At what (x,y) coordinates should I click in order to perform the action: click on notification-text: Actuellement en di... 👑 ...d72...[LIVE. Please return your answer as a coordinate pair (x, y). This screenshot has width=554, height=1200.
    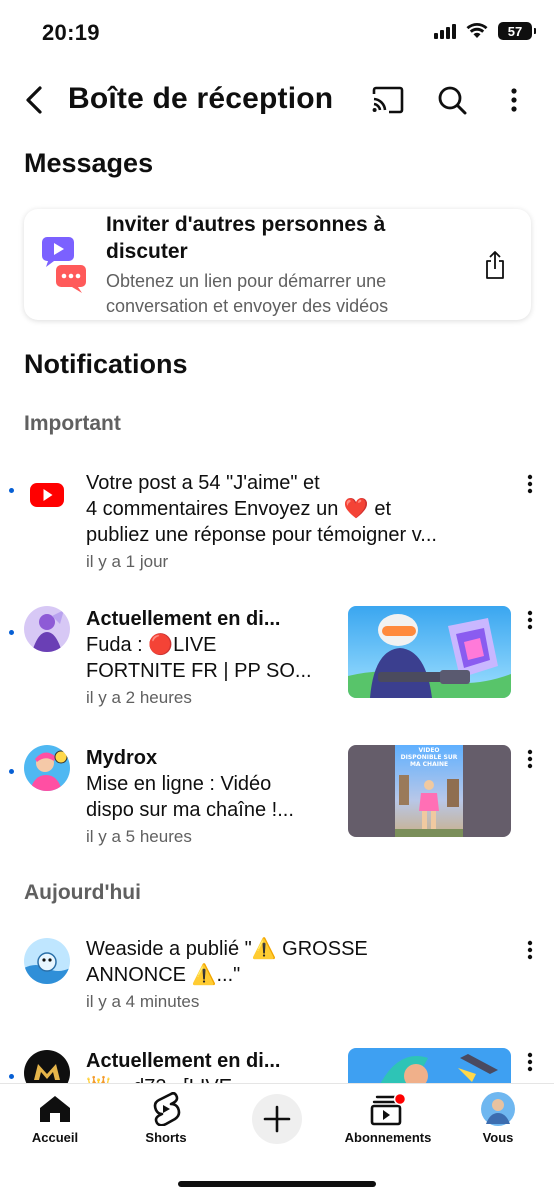
    Looking at the image, I should click on (211, 1065).